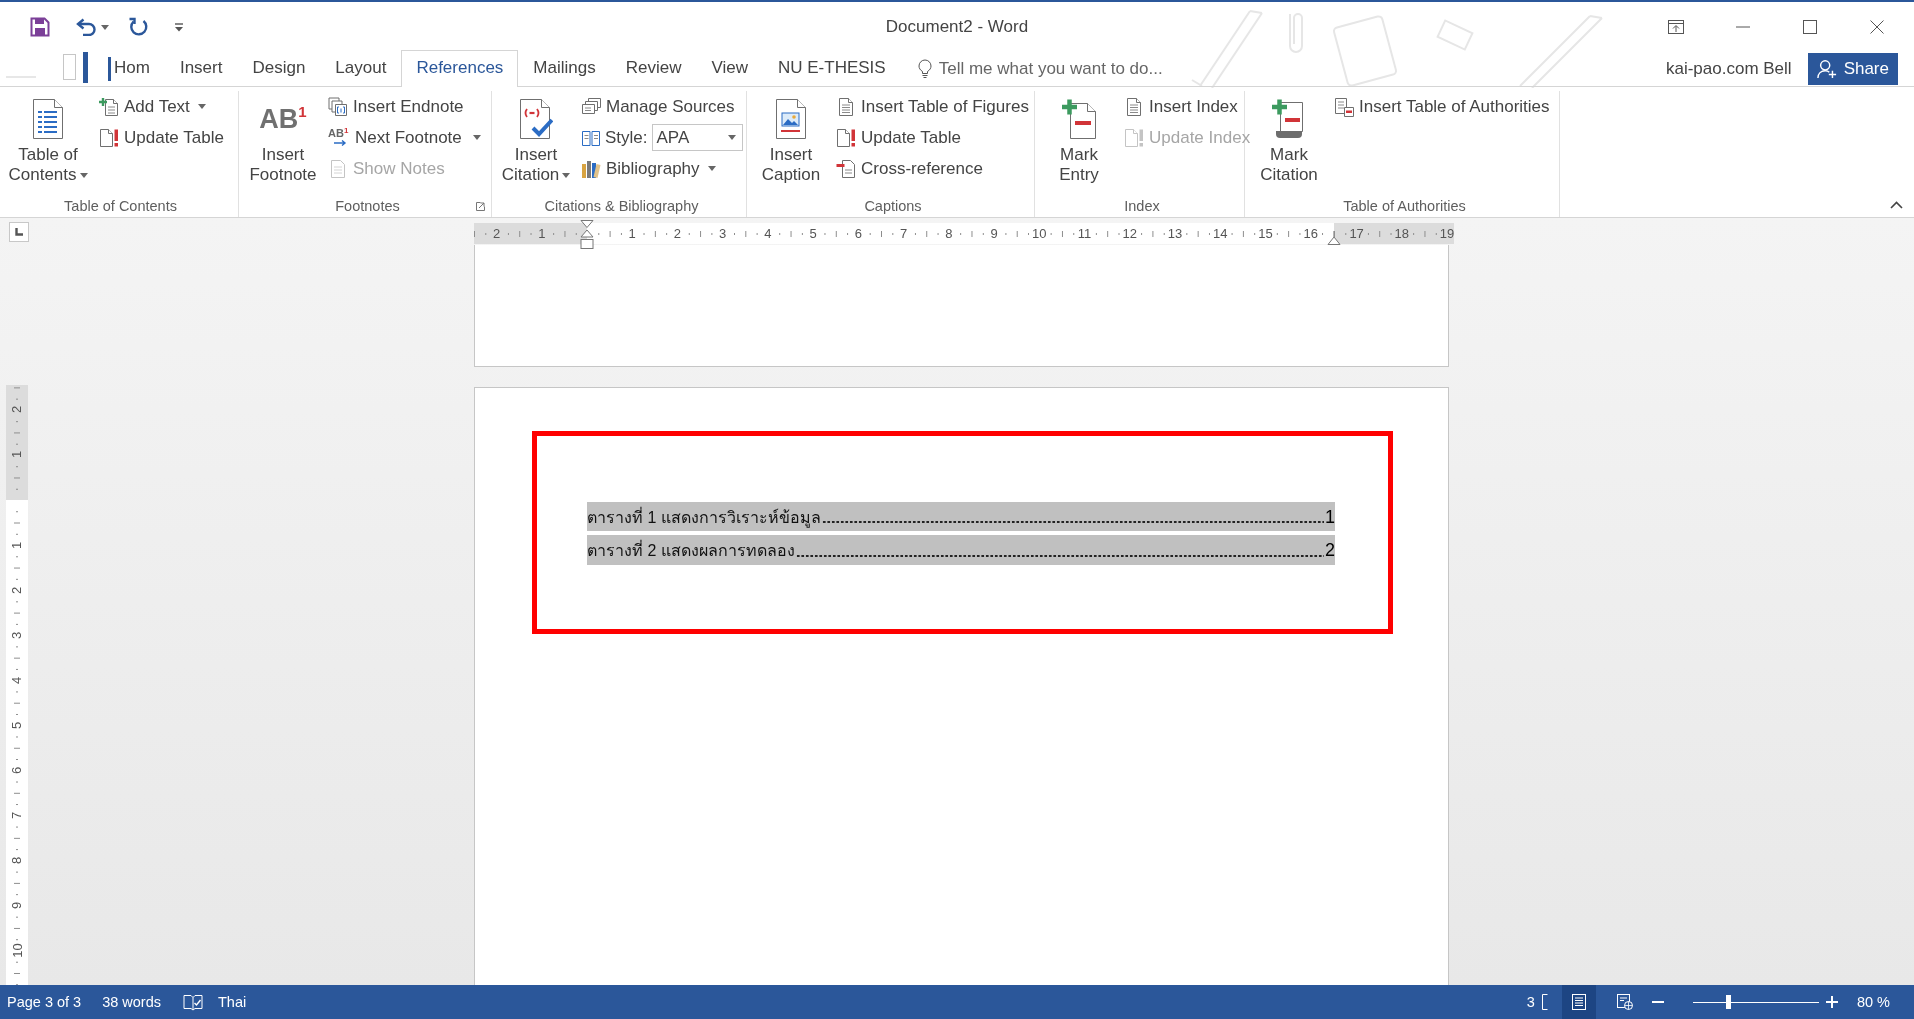  I want to click on ribbon-button: Add Text, so click(161, 106).